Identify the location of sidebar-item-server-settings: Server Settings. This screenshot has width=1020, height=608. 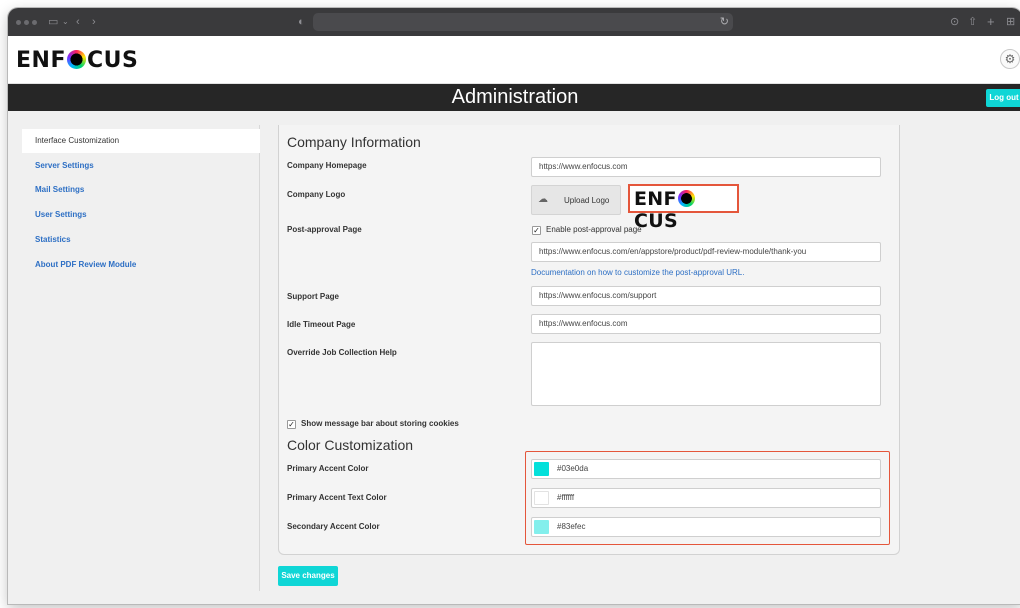
(141, 166).